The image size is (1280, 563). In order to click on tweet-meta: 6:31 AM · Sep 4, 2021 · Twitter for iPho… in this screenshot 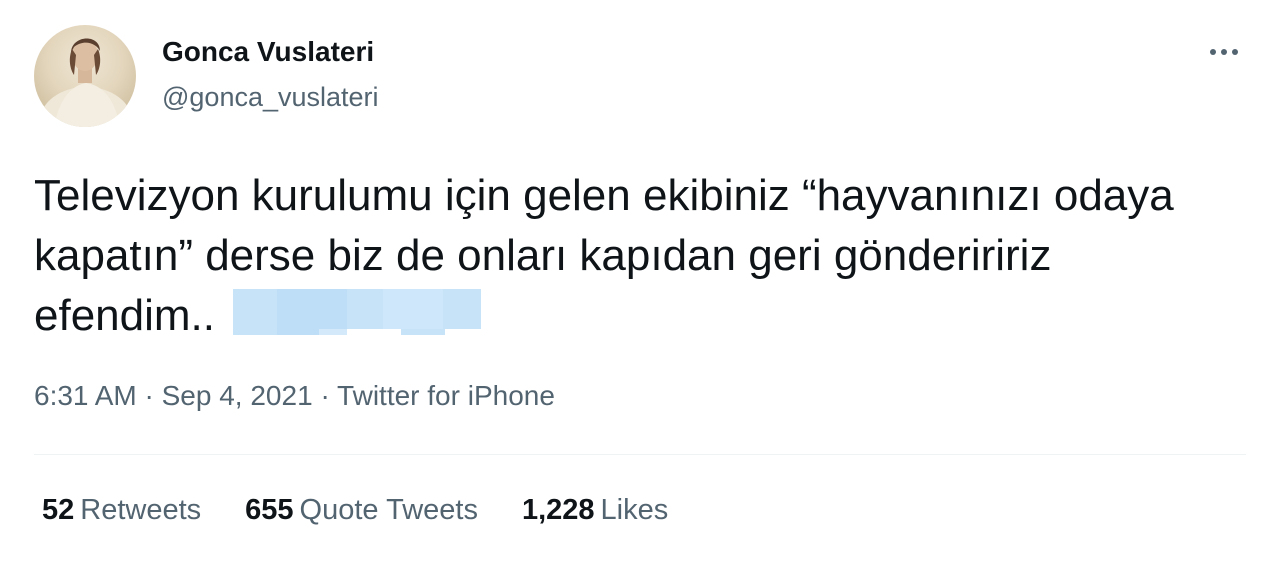, I will do `click(294, 396)`.